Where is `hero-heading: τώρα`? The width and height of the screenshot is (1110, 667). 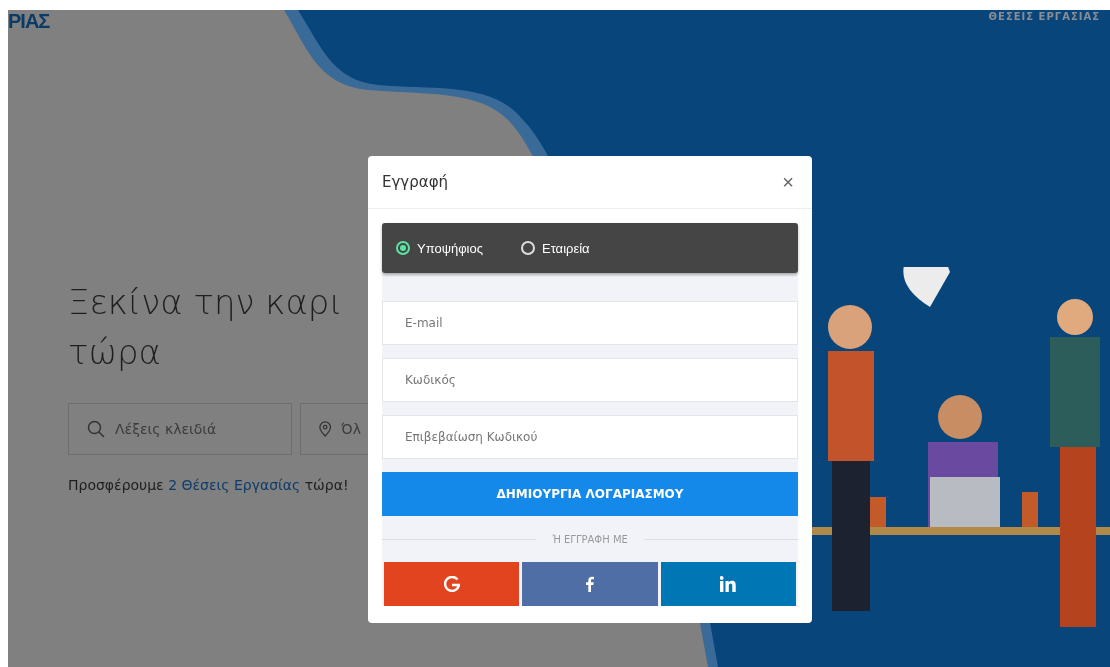
hero-heading: τώρα is located at coordinates (114, 352).